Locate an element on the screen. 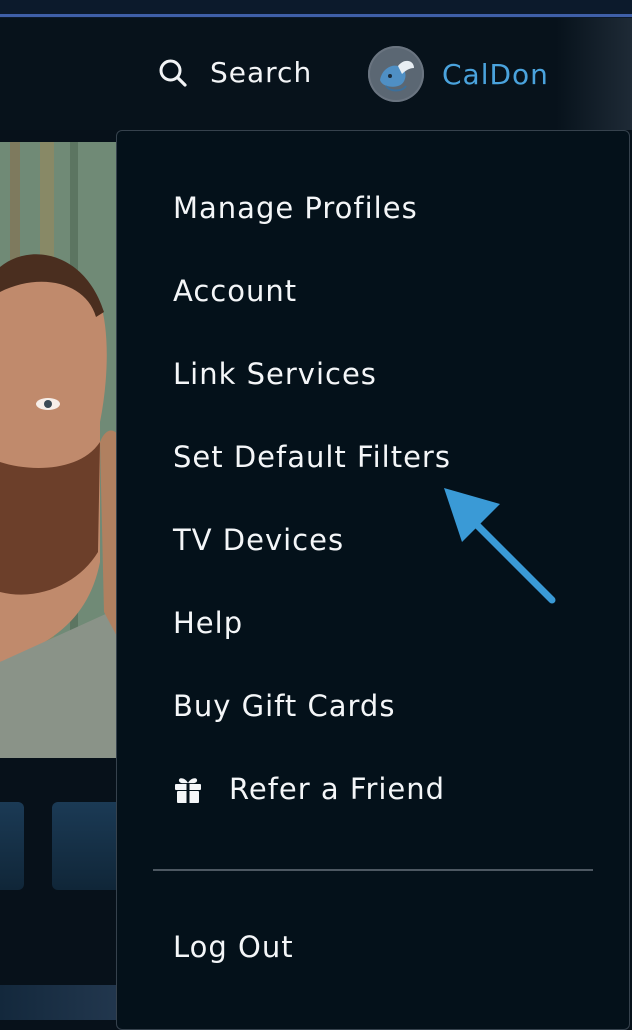  menu-item-label: Help is located at coordinates (208, 623).